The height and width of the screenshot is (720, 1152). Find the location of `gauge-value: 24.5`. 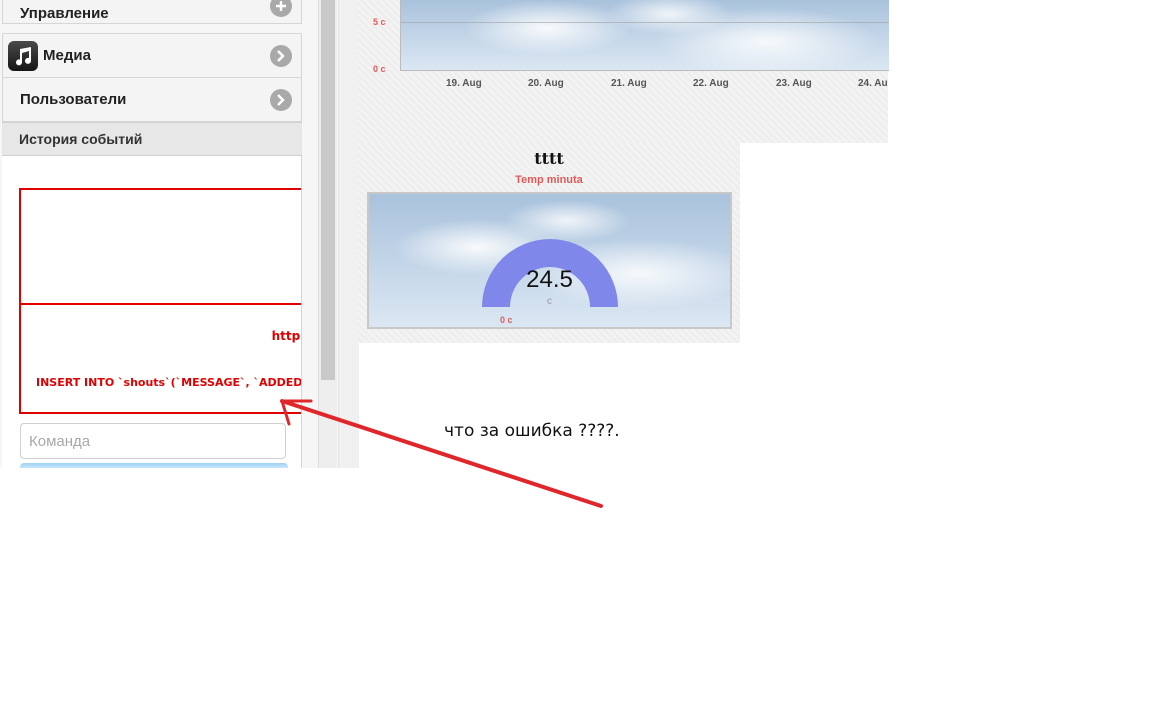

gauge-value: 24.5 is located at coordinates (549, 279).